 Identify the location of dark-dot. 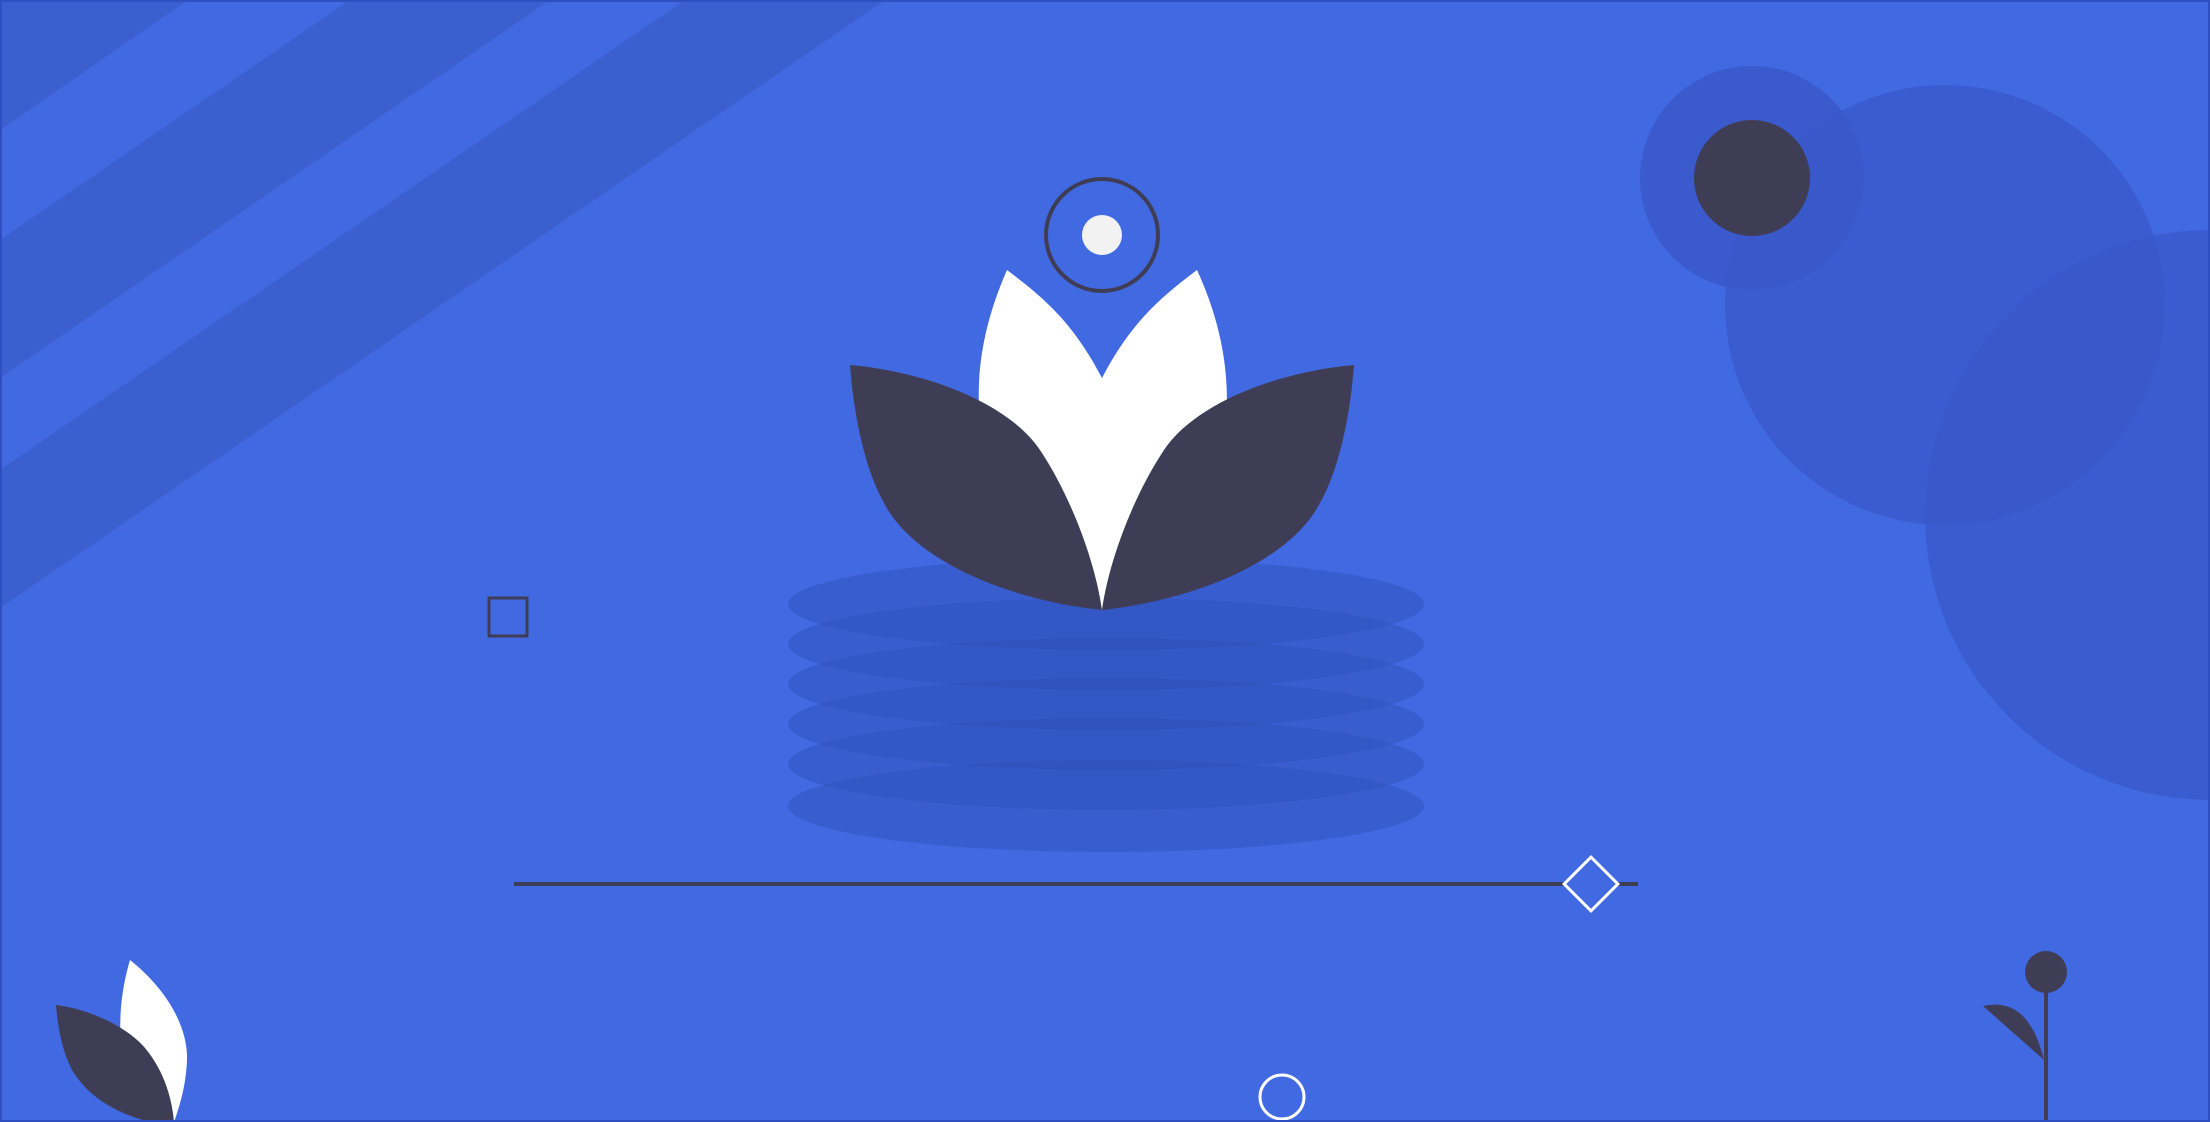
(1752, 178).